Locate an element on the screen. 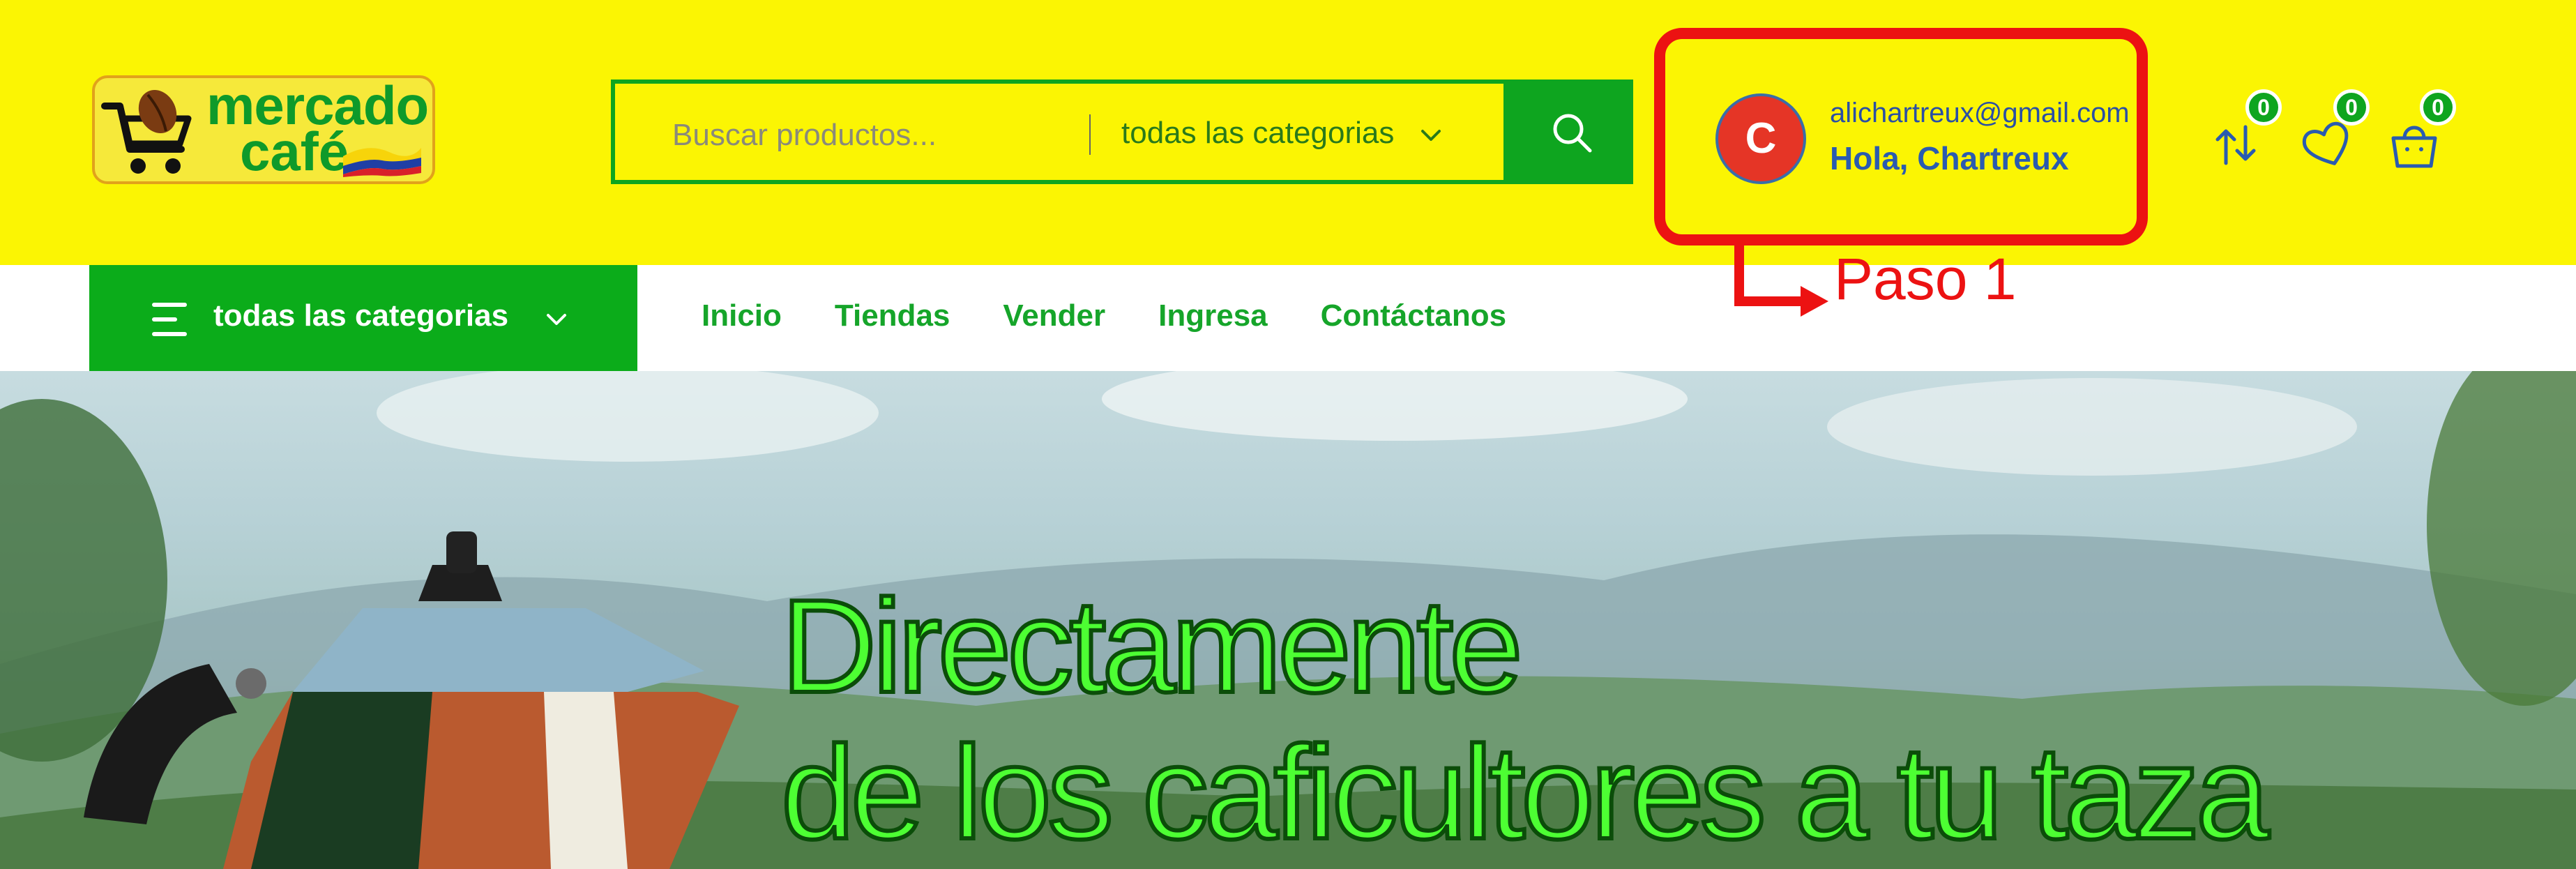 The width and height of the screenshot is (2576, 869). avatar: C is located at coordinates (1760, 138).